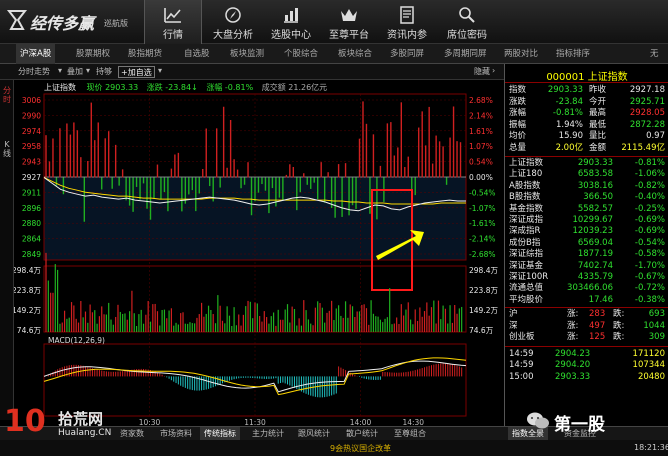 Image resolution: width=668 pixels, height=456 pixels. What do you see at coordinates (598, 101) in the screenshot?
I see `quote-label: 今开` at bounding box center [598, 101].